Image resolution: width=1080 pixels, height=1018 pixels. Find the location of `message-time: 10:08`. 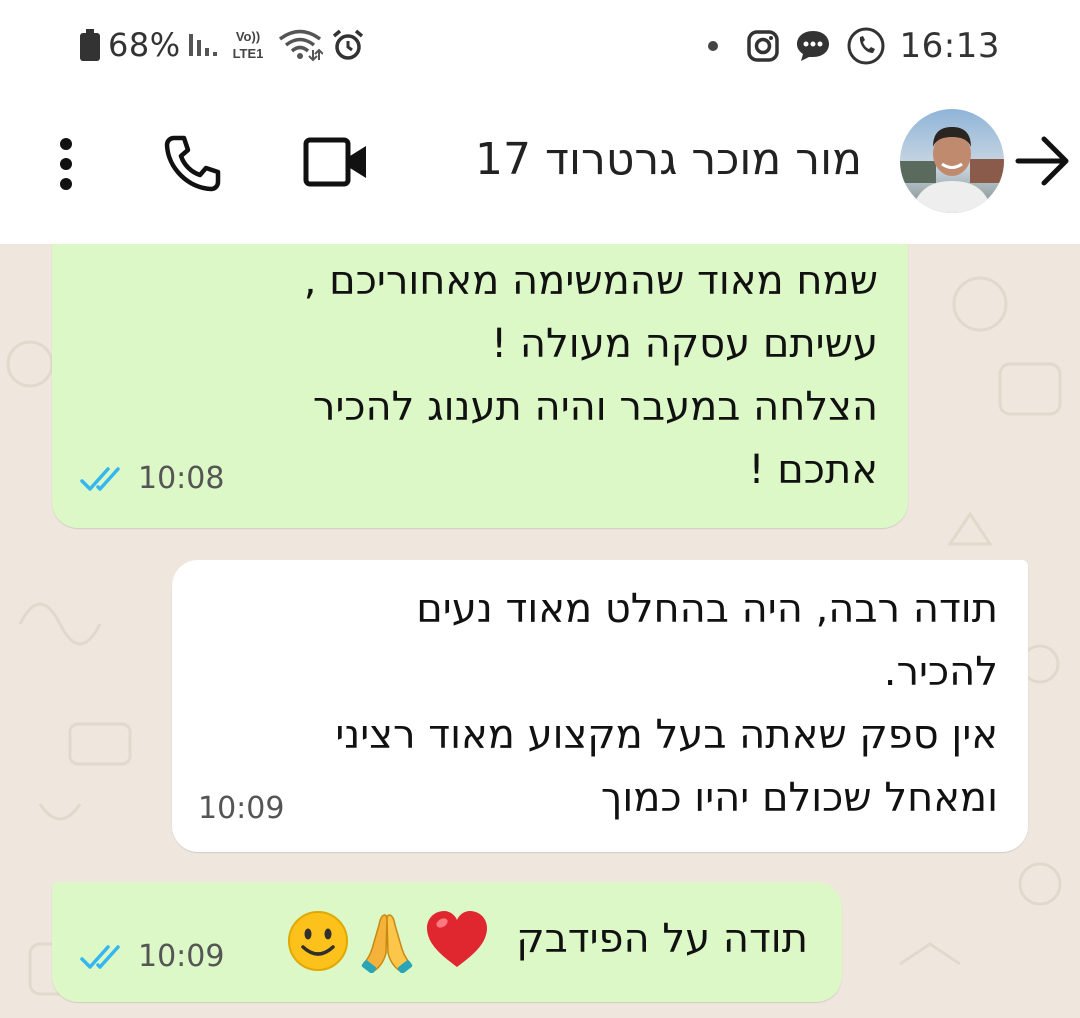

message-time: 10:08 is located at coordinates (181, 478).